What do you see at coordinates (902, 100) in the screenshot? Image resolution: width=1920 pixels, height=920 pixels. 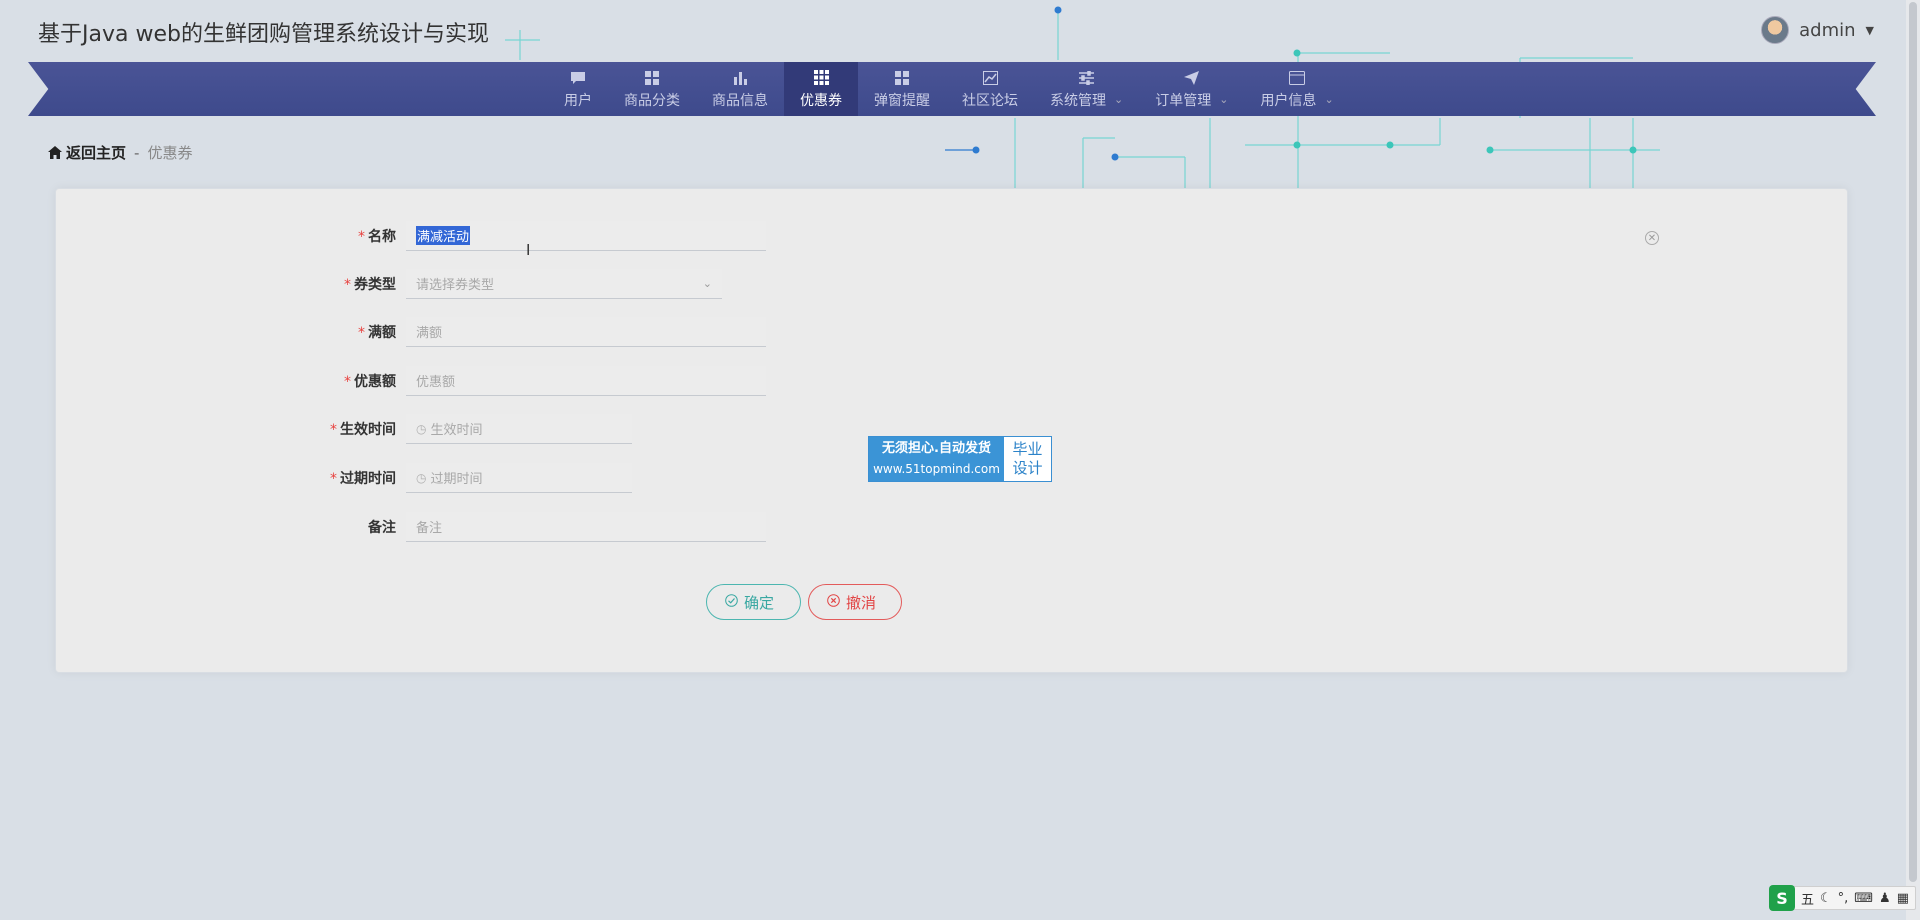 I see `nav-item-label: 弹窗提醒` at bounding box center [902, 100].